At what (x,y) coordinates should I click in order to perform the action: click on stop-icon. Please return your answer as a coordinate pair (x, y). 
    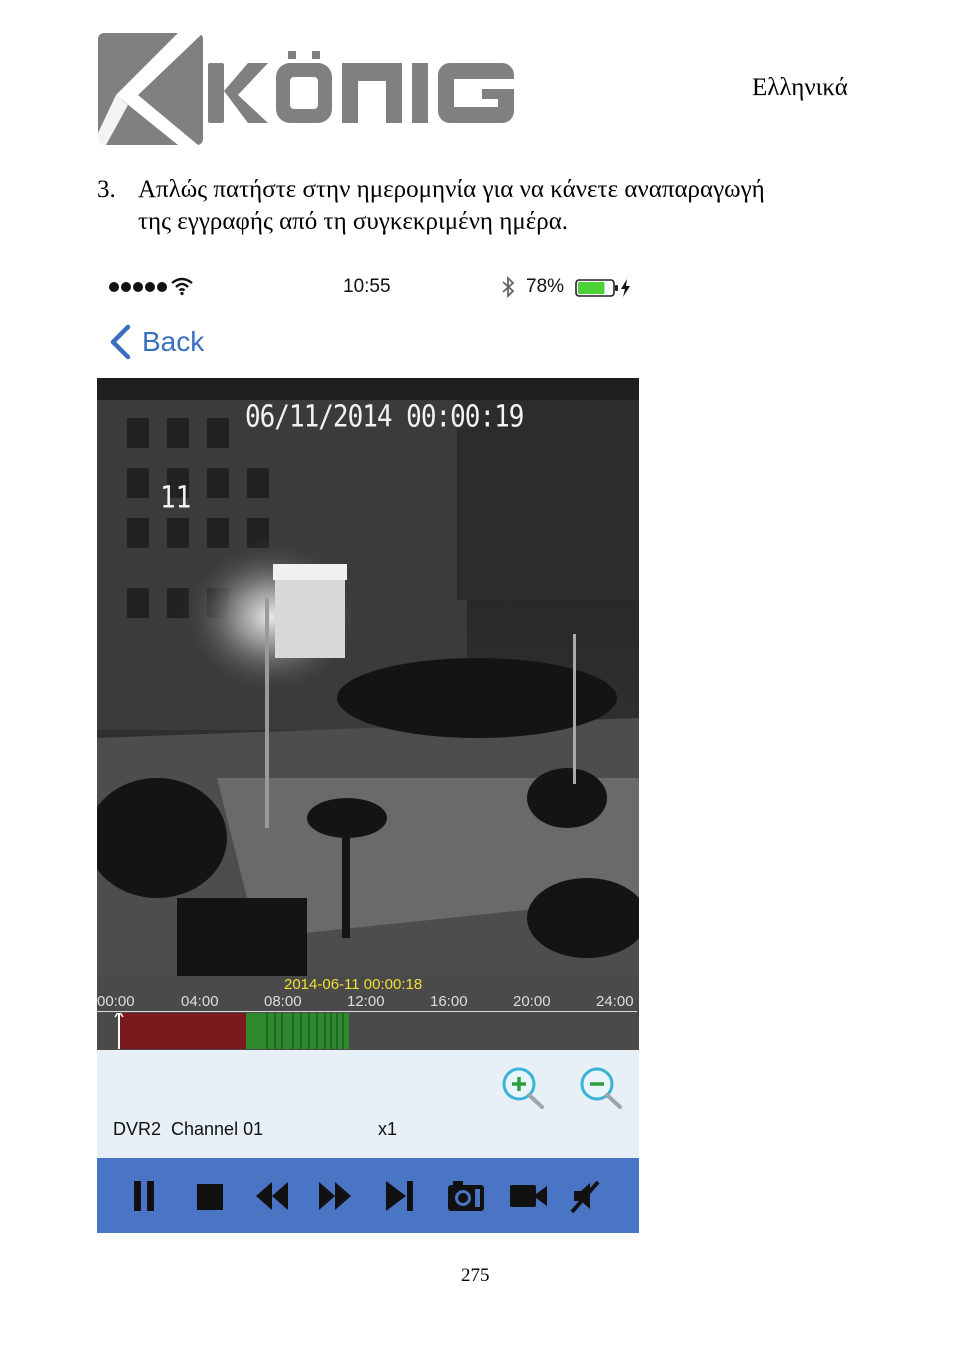
    Looking at the image, I should click on (209, 1196).